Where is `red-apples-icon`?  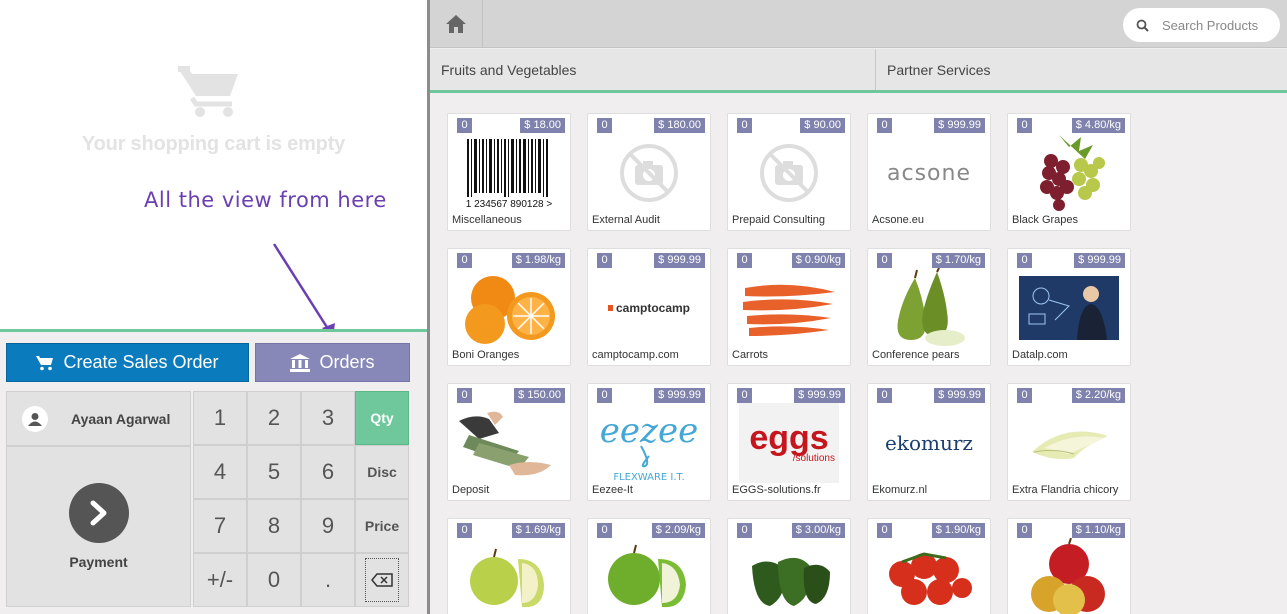
red-apples-icon is located at coordinates (1068, 576).